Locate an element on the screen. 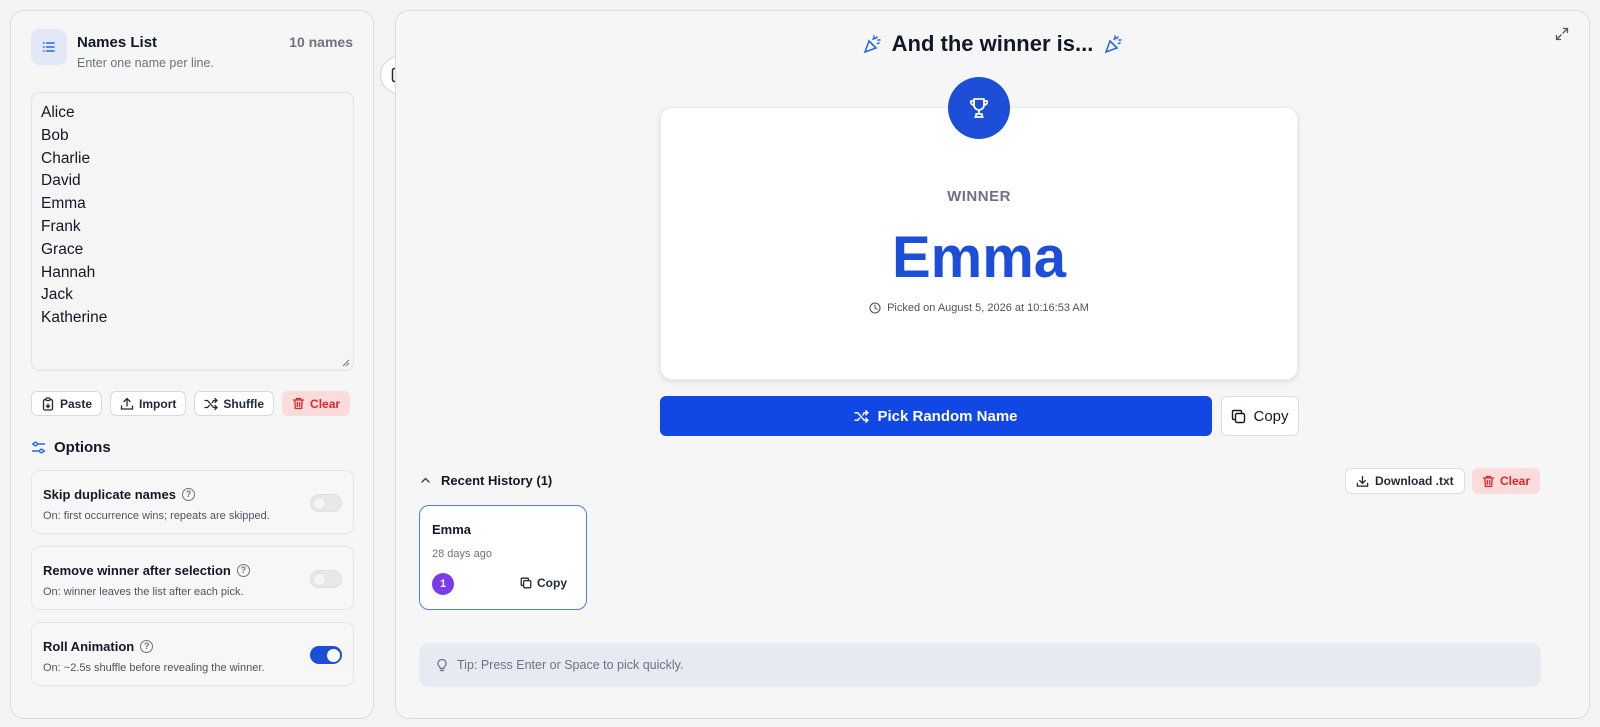 The height and width of the screenshot is (727, 1600). download-label: Download .txt is located at coordinates (1414, 481).